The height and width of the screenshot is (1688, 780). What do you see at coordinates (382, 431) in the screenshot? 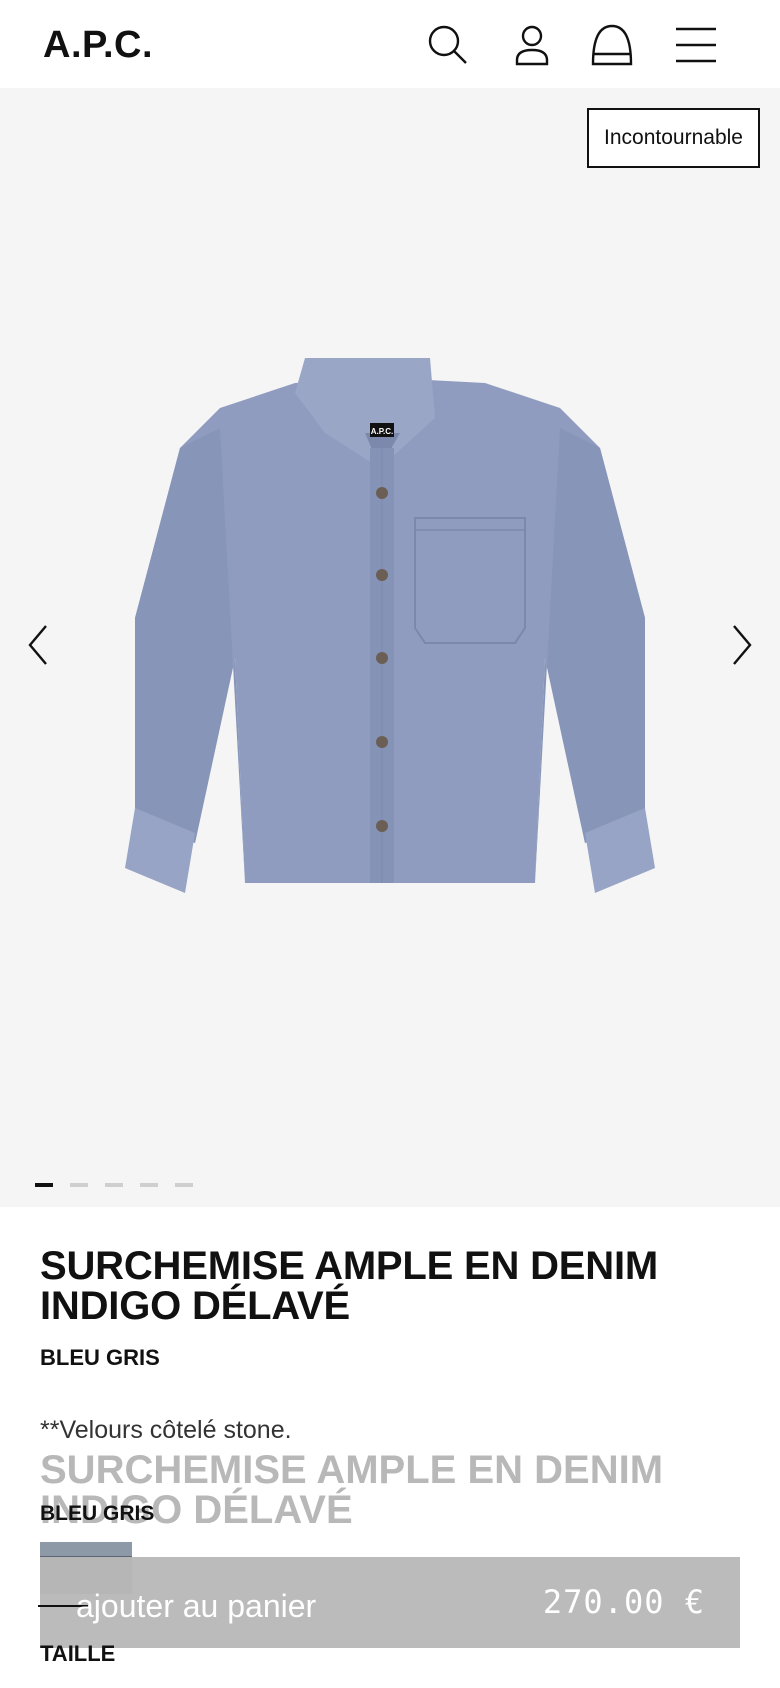
I see `shirt-label: A.P.C.` at bounding box center [382, 431].